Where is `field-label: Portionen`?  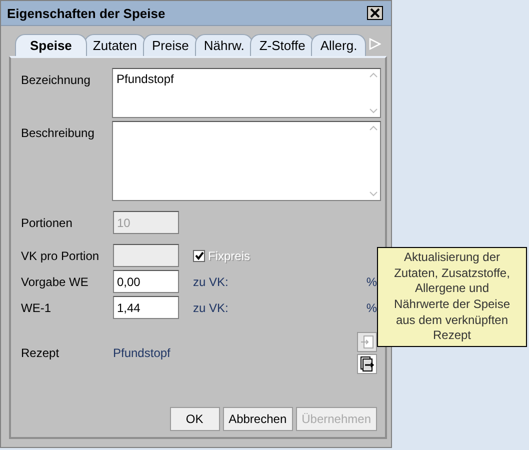
field-label: Portionen is located at coordinates (47, 223).